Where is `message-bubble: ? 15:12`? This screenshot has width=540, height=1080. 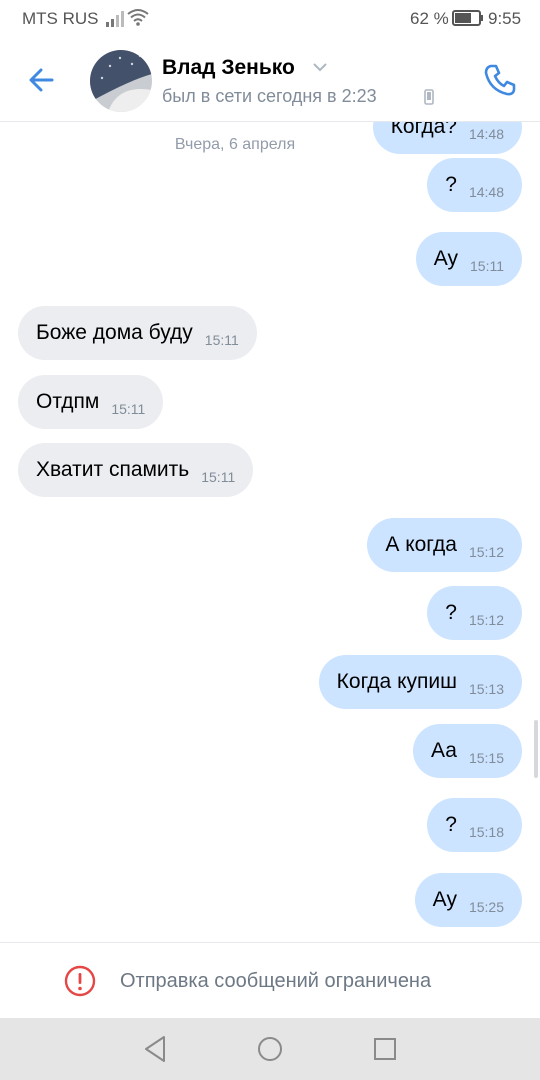 message-bubble: ? 15:12 is located at coordinates (474, 613).